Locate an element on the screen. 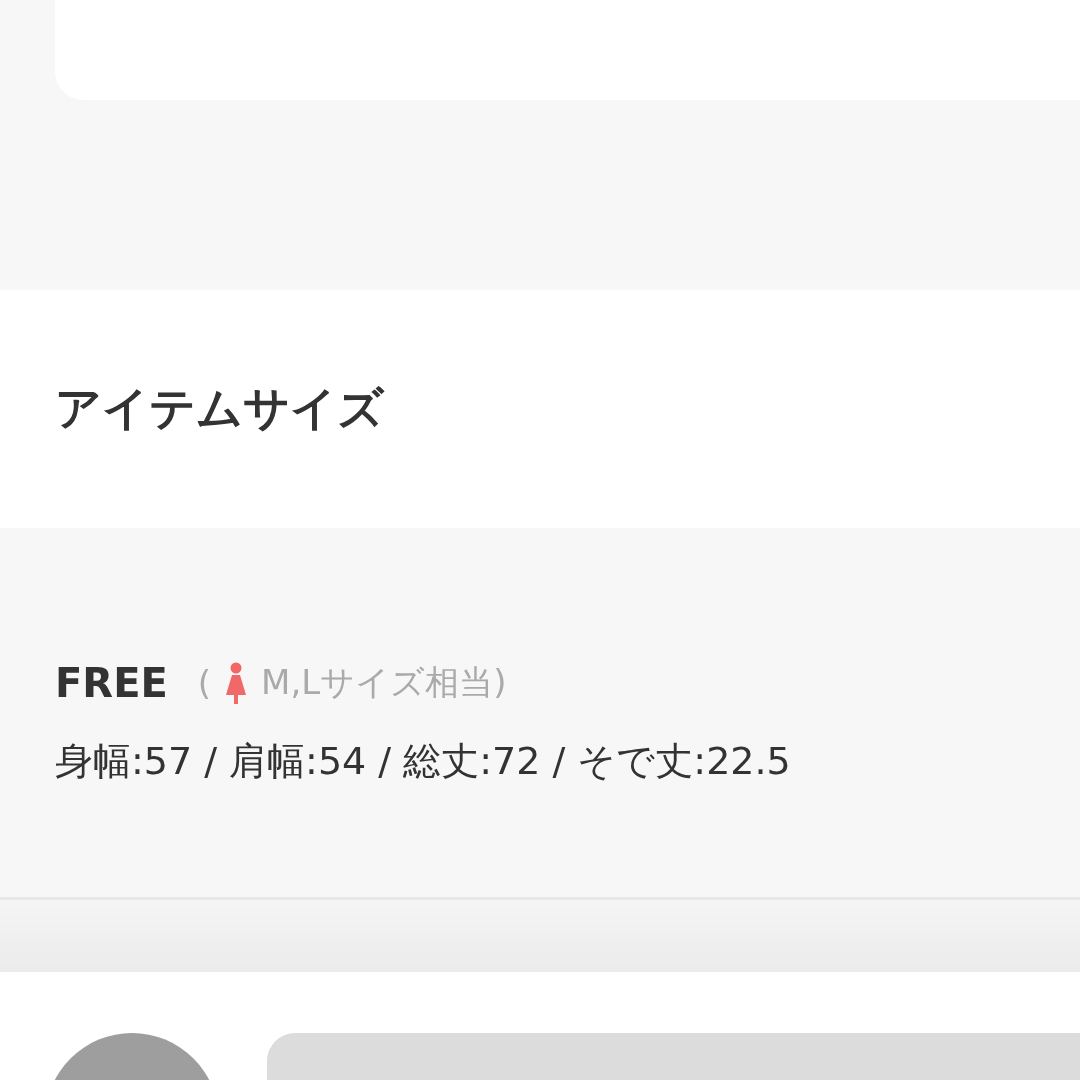 This screenshot has height=1080, width=1080. size-note-paren: ( is located at coordinates (204, 683).